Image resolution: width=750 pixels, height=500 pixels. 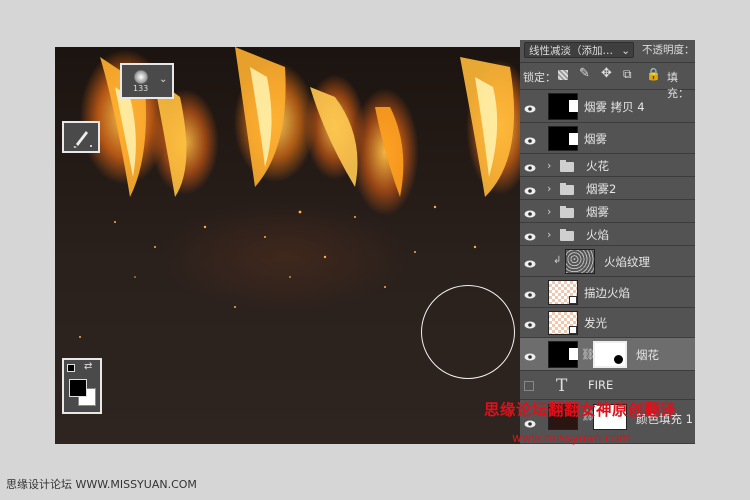 What do you see at coordinates (627, 74) in the screenshot?
I see `lock-artboard-icon: ⧉` at bounding box center [627, 74].